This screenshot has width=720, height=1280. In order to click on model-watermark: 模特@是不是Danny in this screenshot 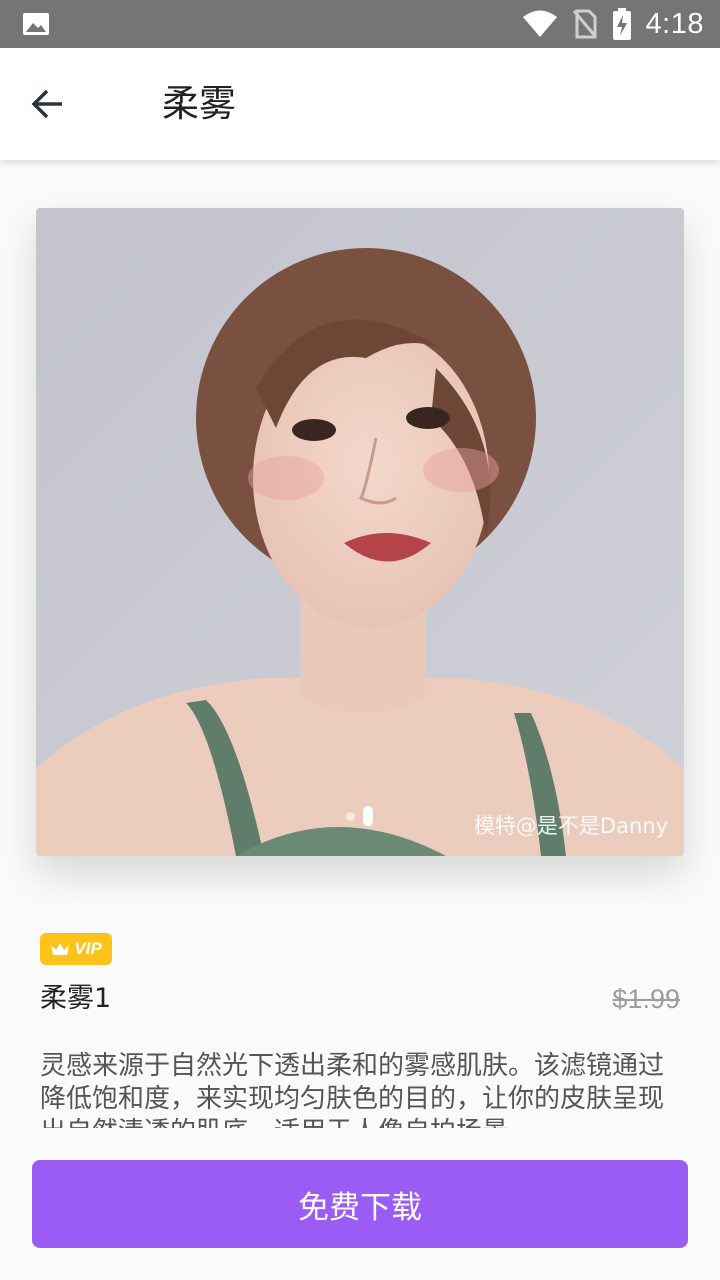, I will do `click(570, 826)`.